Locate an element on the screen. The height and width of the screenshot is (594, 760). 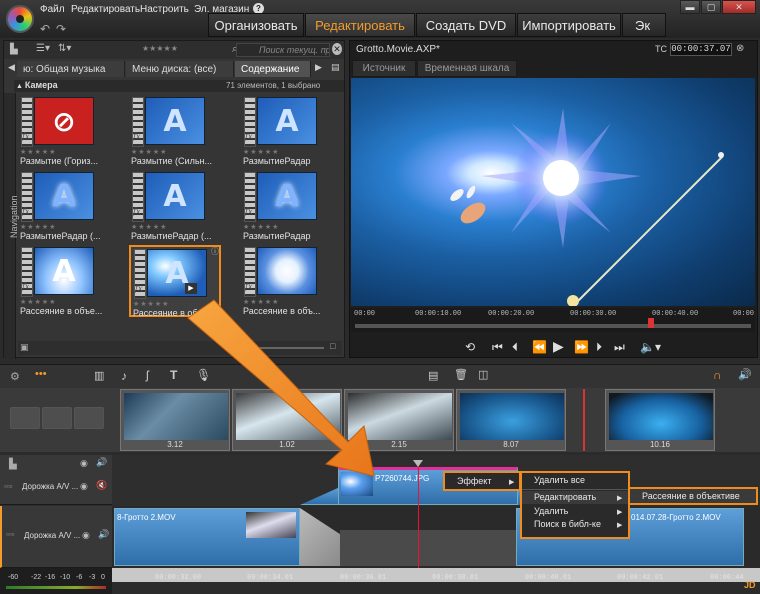
tab-disc-menu: Меню диска: (все) is located at coordinates (180, 69).